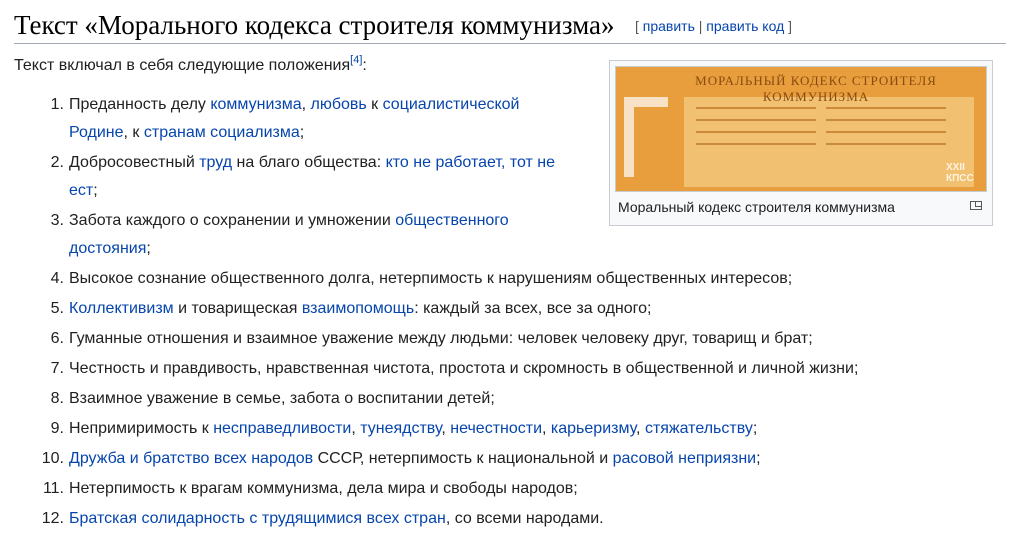  I want to click on article-link: нечестности, so click(496, 428).